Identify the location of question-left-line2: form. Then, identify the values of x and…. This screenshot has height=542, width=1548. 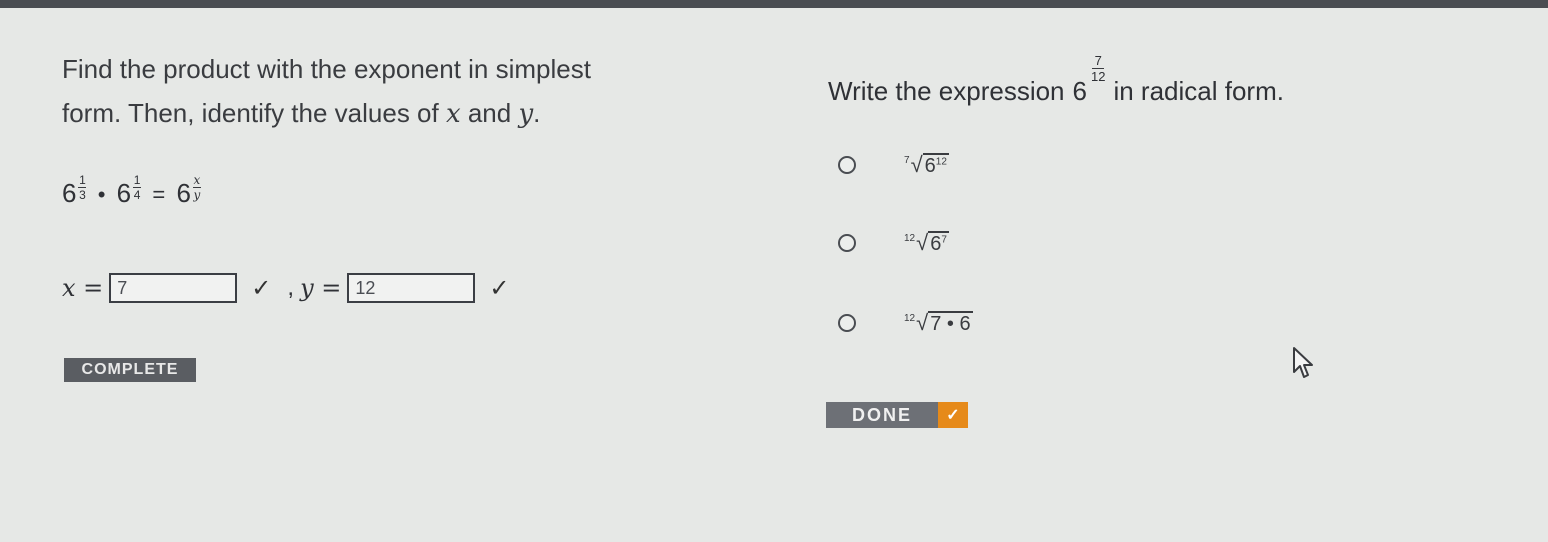
(301, 113).